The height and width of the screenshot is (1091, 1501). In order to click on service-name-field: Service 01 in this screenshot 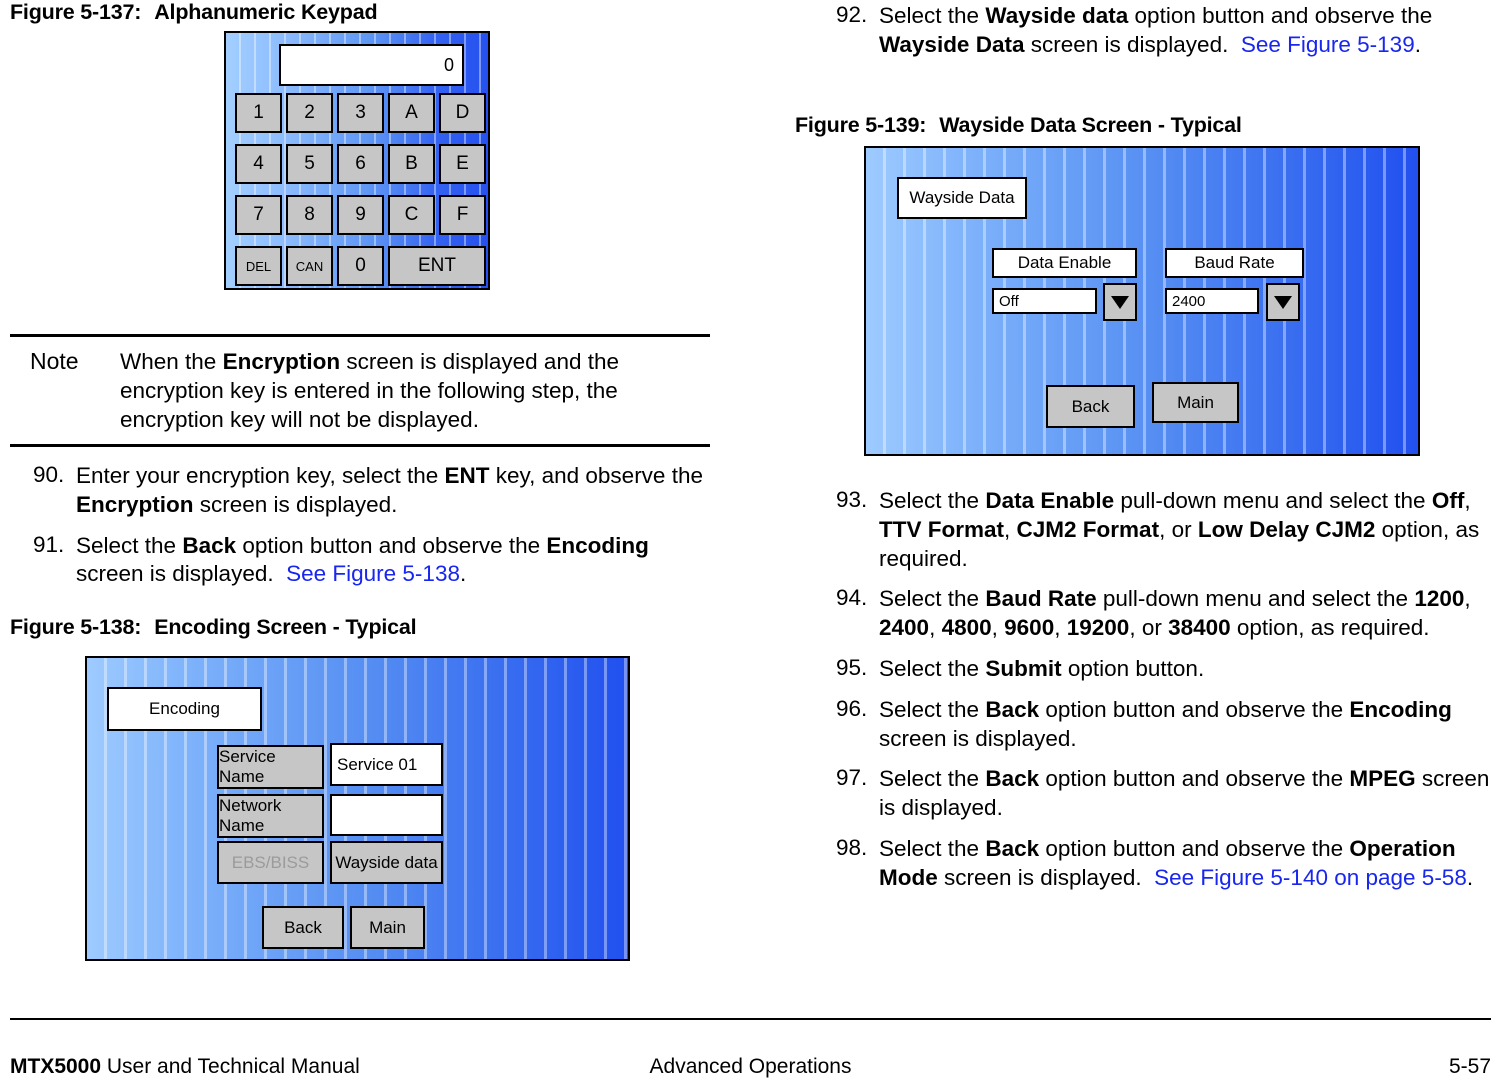, I will do `click(386, 764)`.